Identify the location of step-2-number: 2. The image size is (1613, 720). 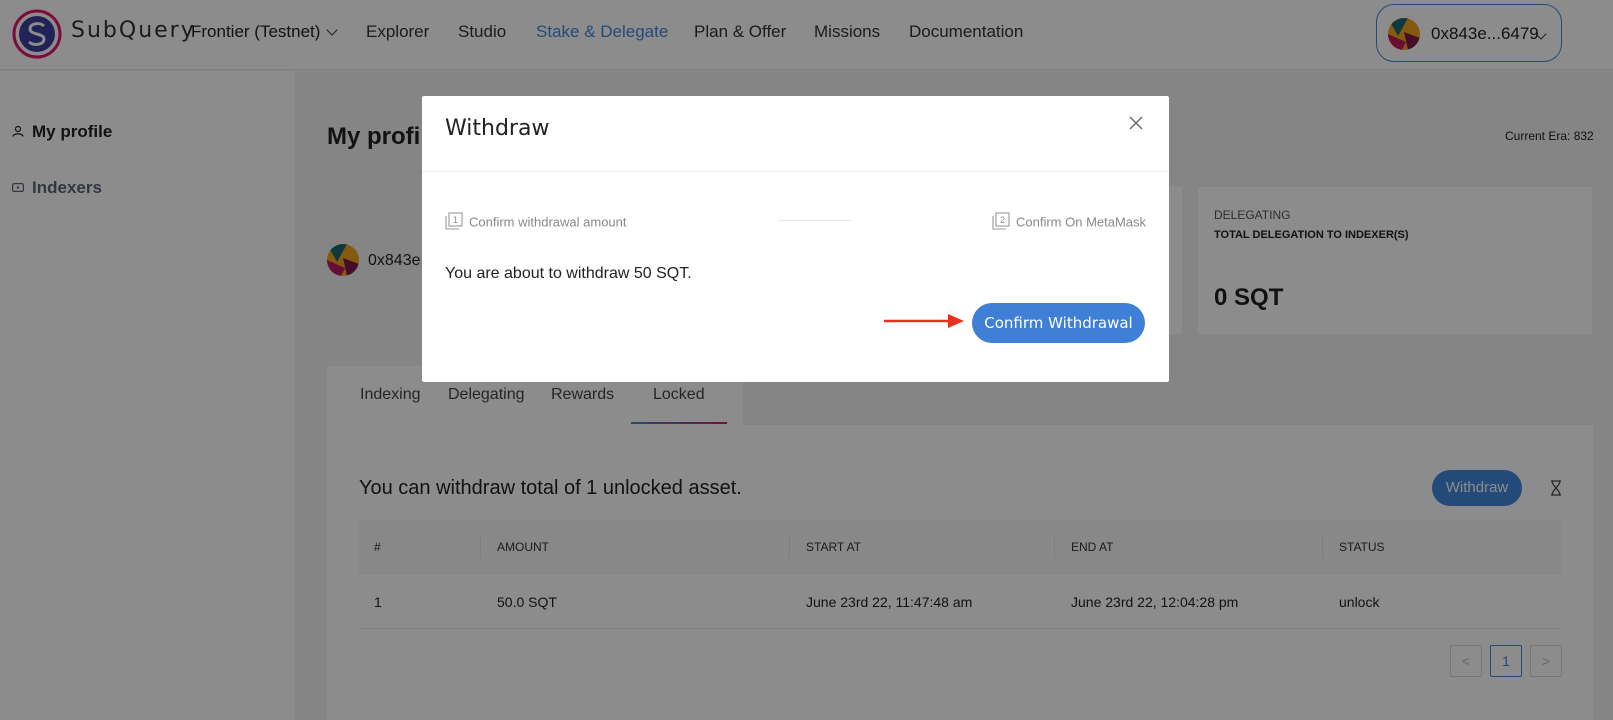
(1002, 220).